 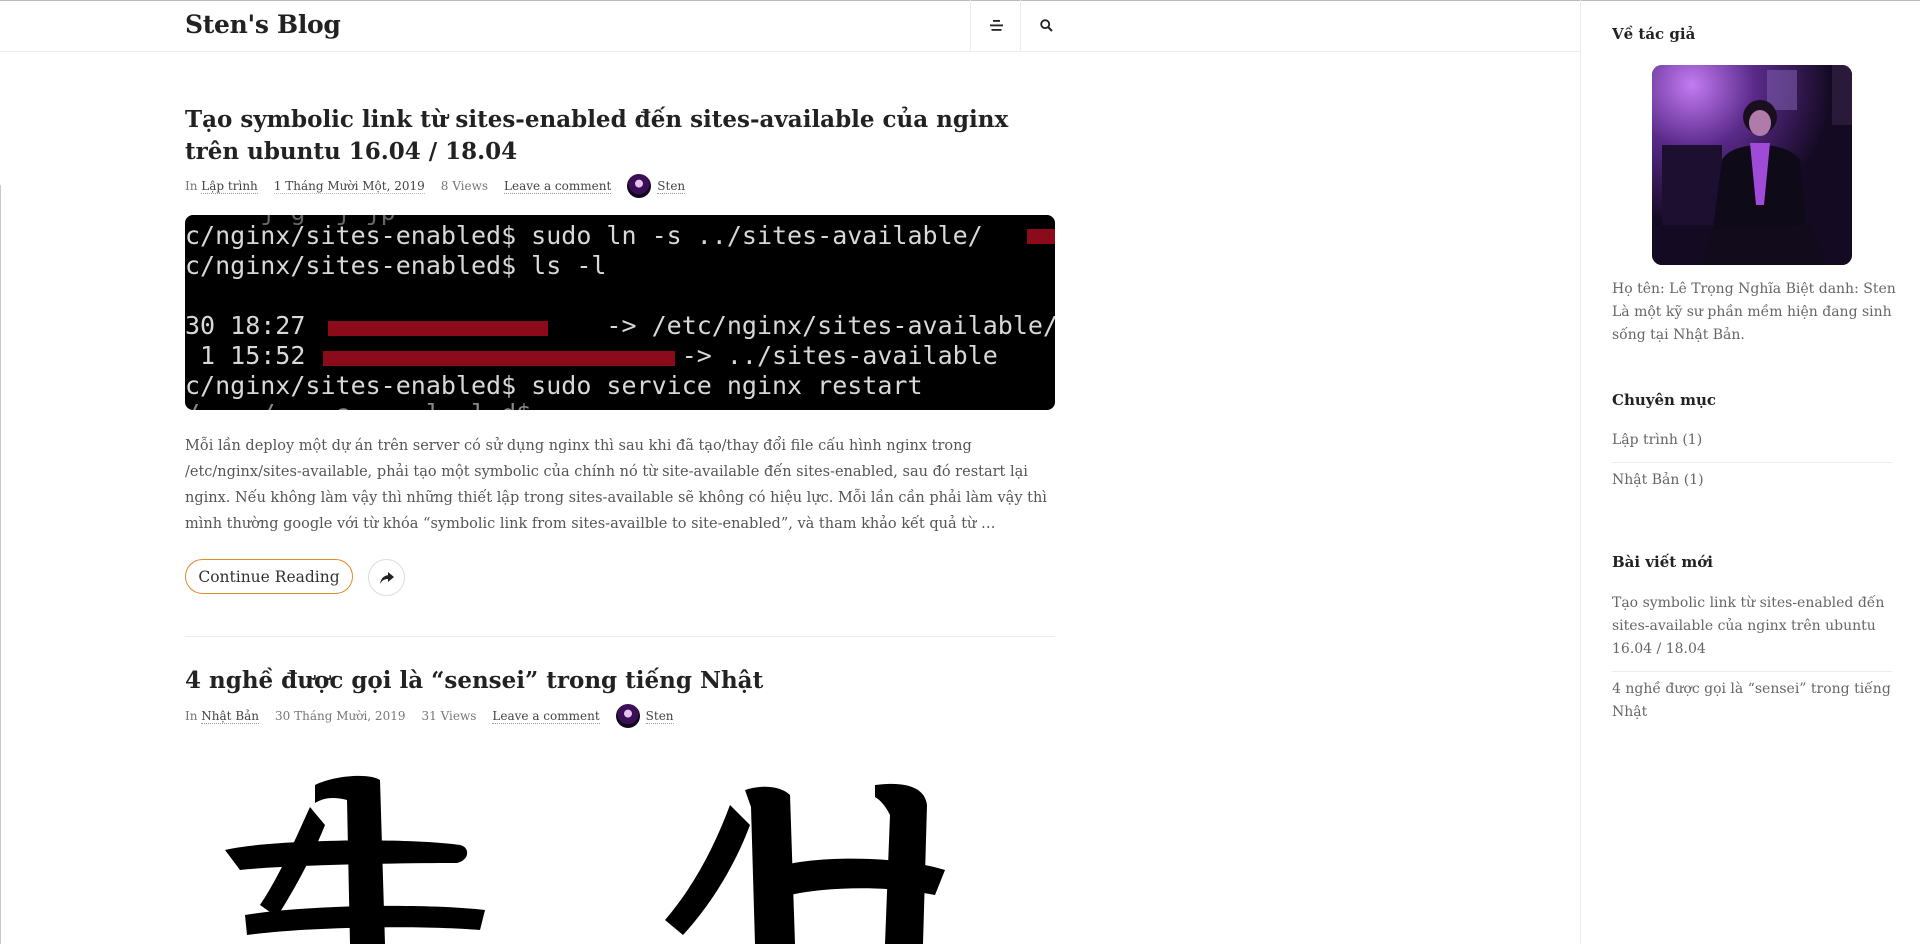 What do you see at coordinates (229, 186) in the screenshot?
I see `category-link: Lập trình` at bounding box center [229, 186].